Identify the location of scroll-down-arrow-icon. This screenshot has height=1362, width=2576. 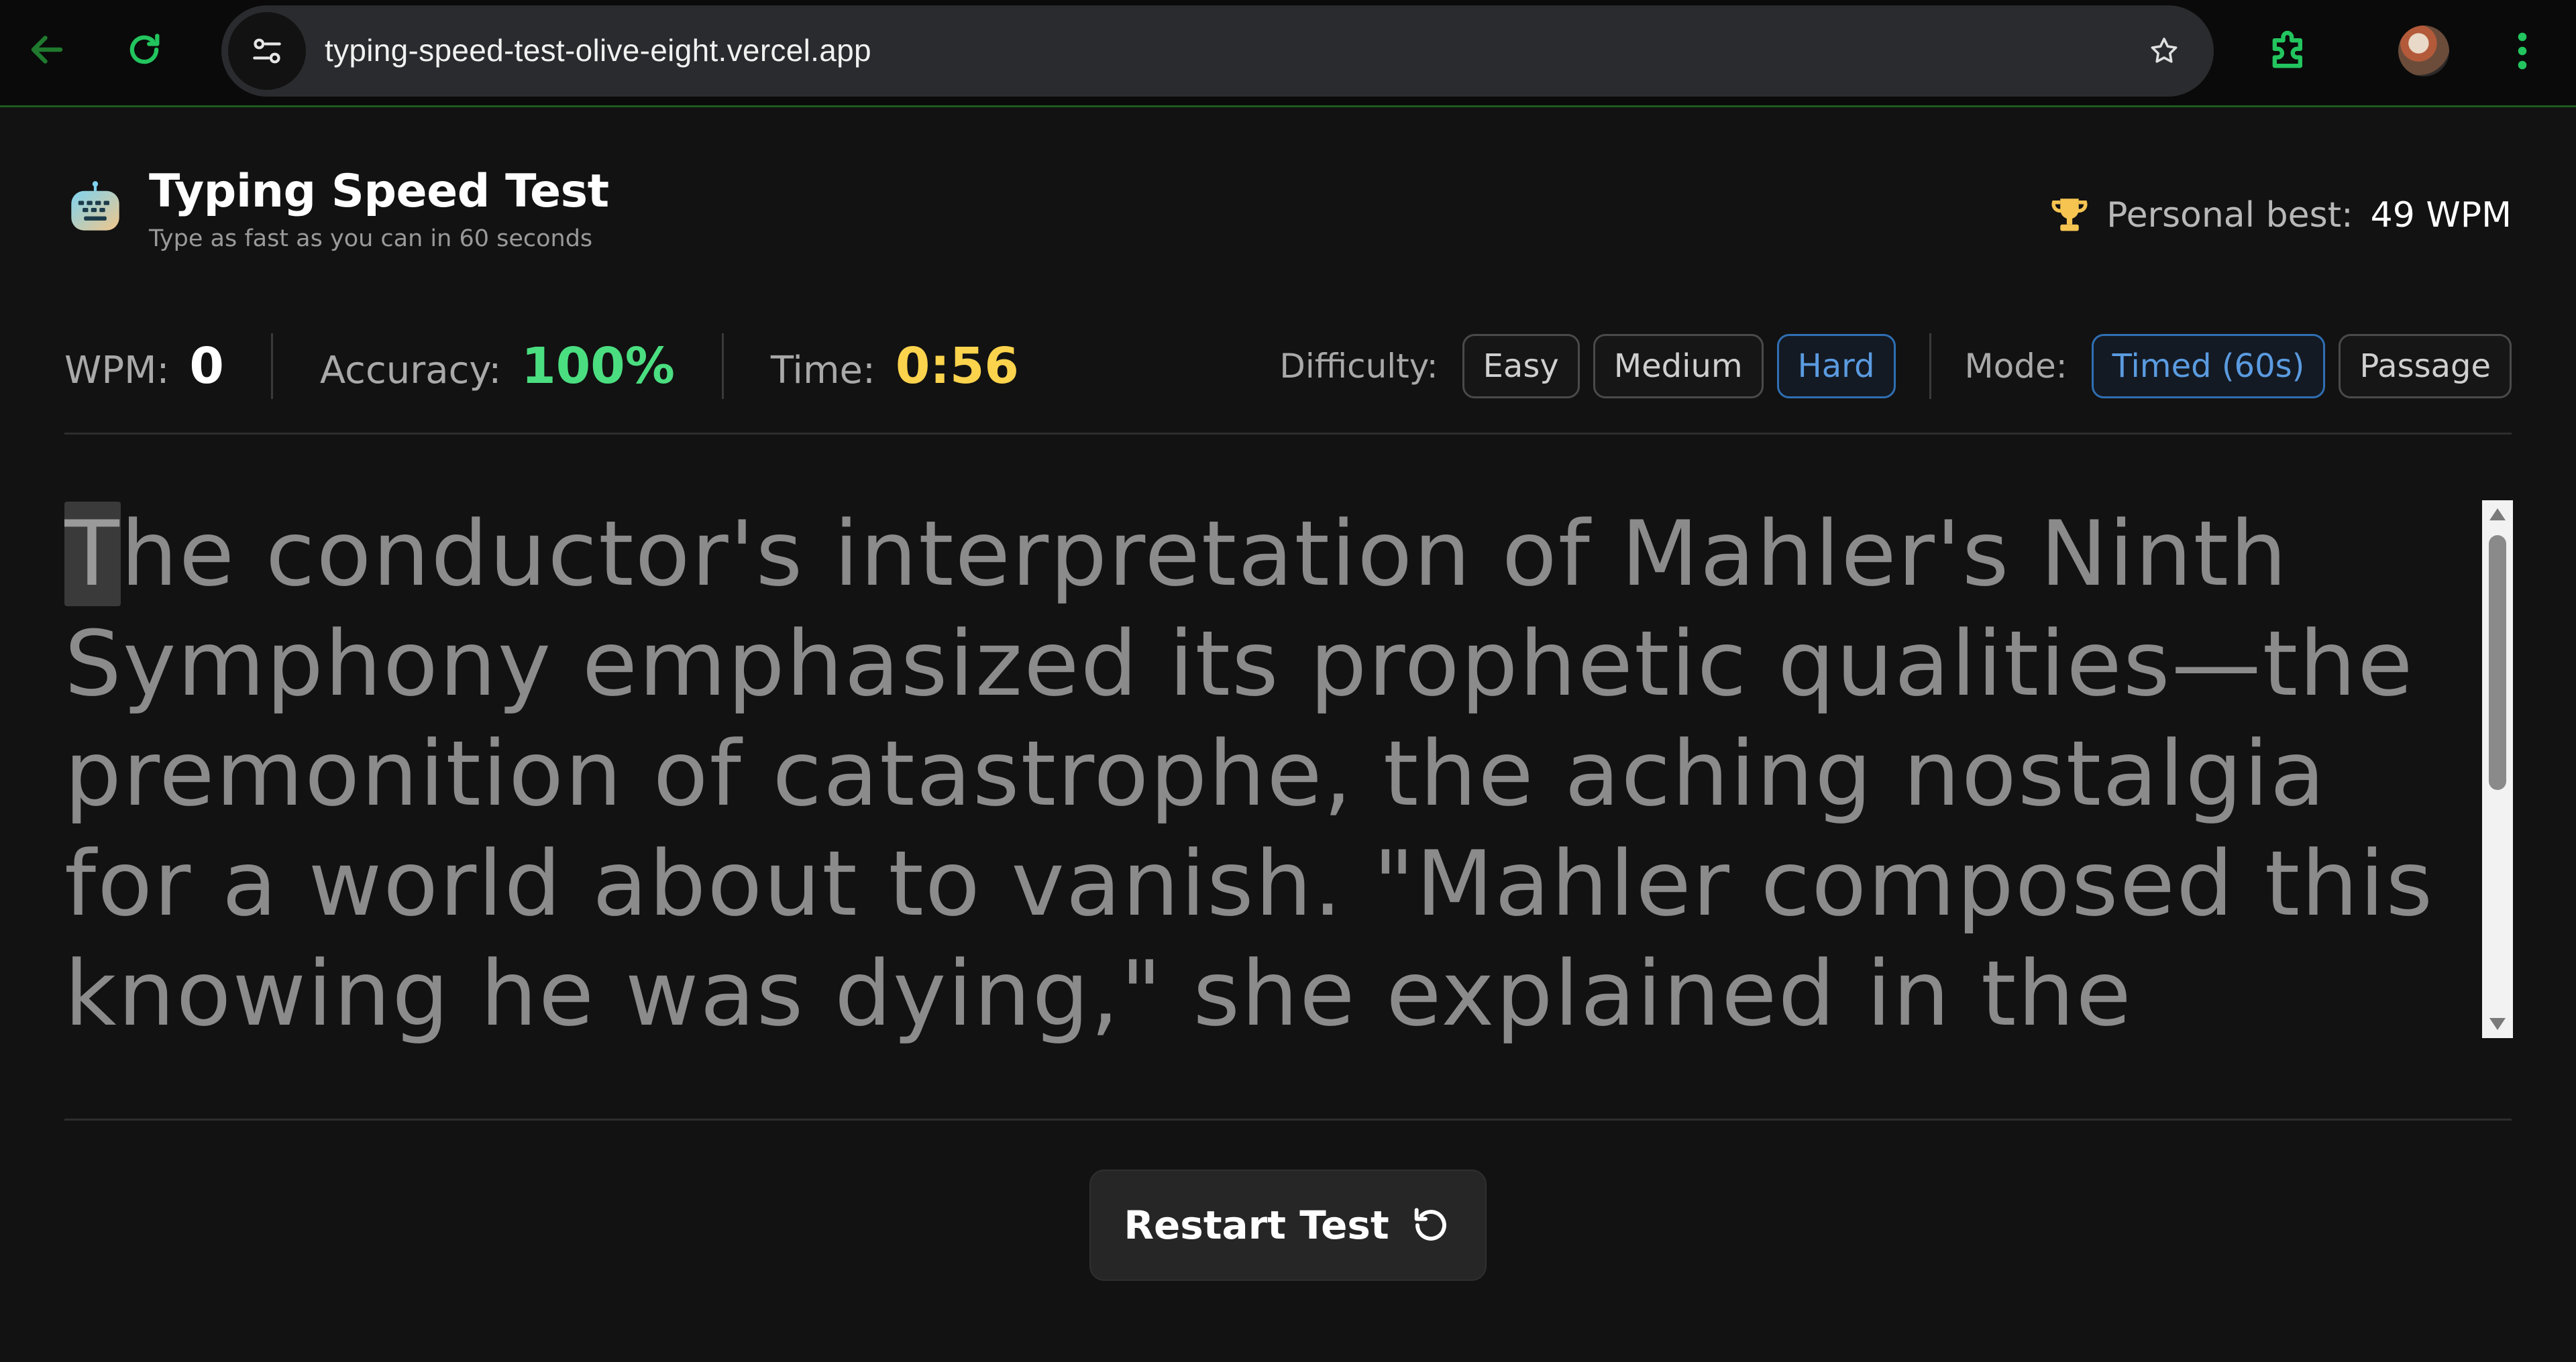
(2497, 1024).